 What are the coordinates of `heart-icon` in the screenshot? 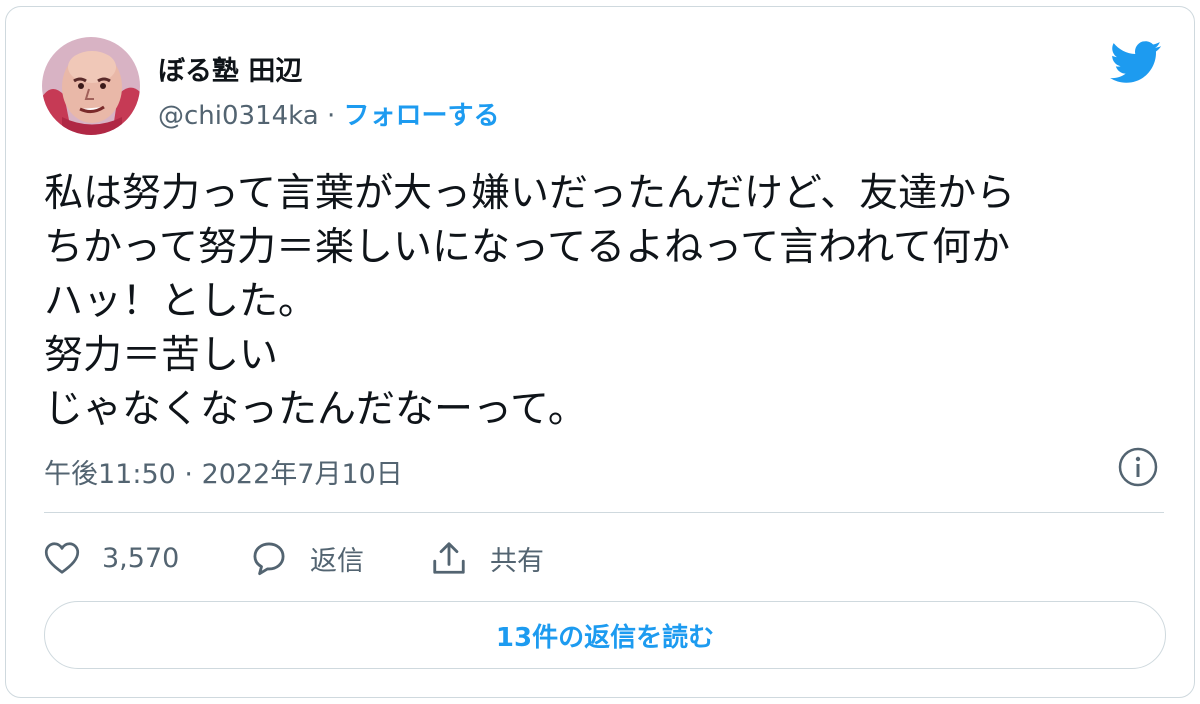 It's located at (62, 558).